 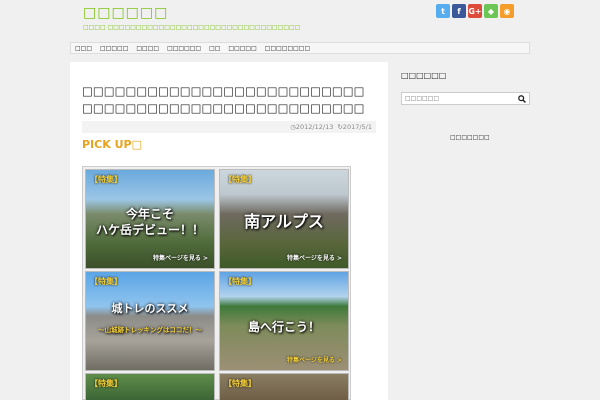 I want to click on nav-item-5: □□□□□, so click(x=242, y=48).